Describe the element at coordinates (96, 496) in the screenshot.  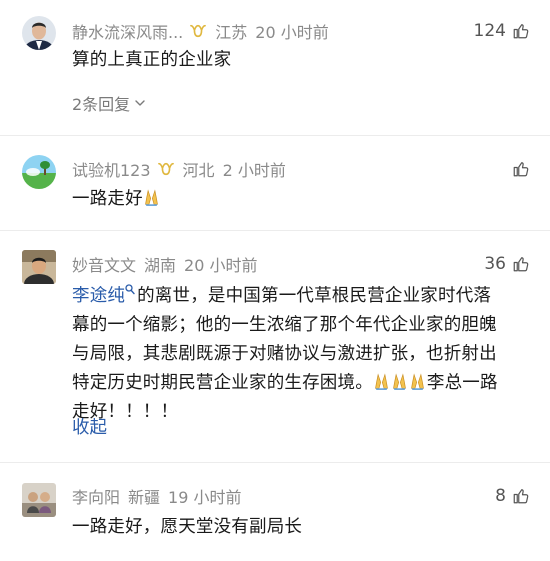
I see `comment-author: 李向阳` at that location.